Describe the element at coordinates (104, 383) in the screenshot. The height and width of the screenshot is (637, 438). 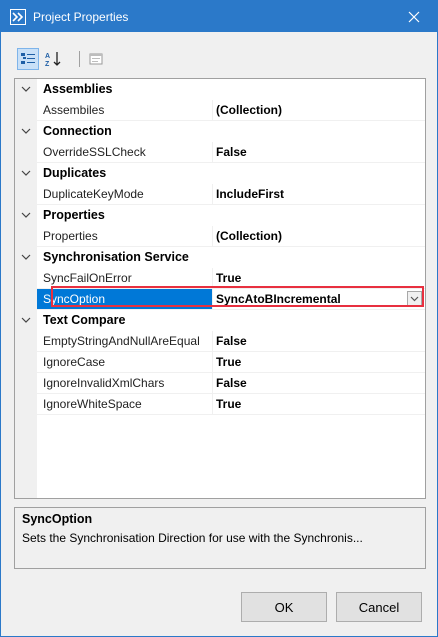
I see `property-name: IgnoreInvalidXmlChars` at that location.